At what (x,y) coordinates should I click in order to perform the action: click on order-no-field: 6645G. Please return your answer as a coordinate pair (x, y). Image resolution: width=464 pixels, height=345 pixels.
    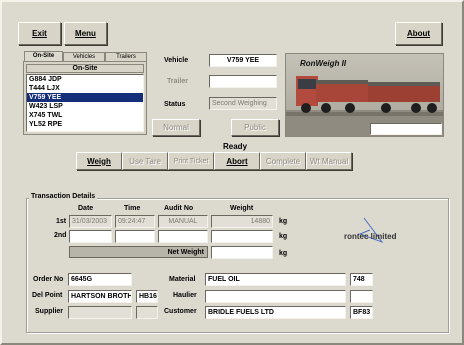
    Looking at the image, I should click on (100, 279).